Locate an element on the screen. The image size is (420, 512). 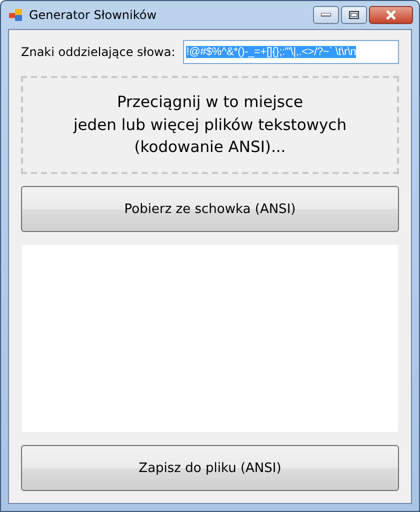
minimize-button is located at coordinates (326, 15).